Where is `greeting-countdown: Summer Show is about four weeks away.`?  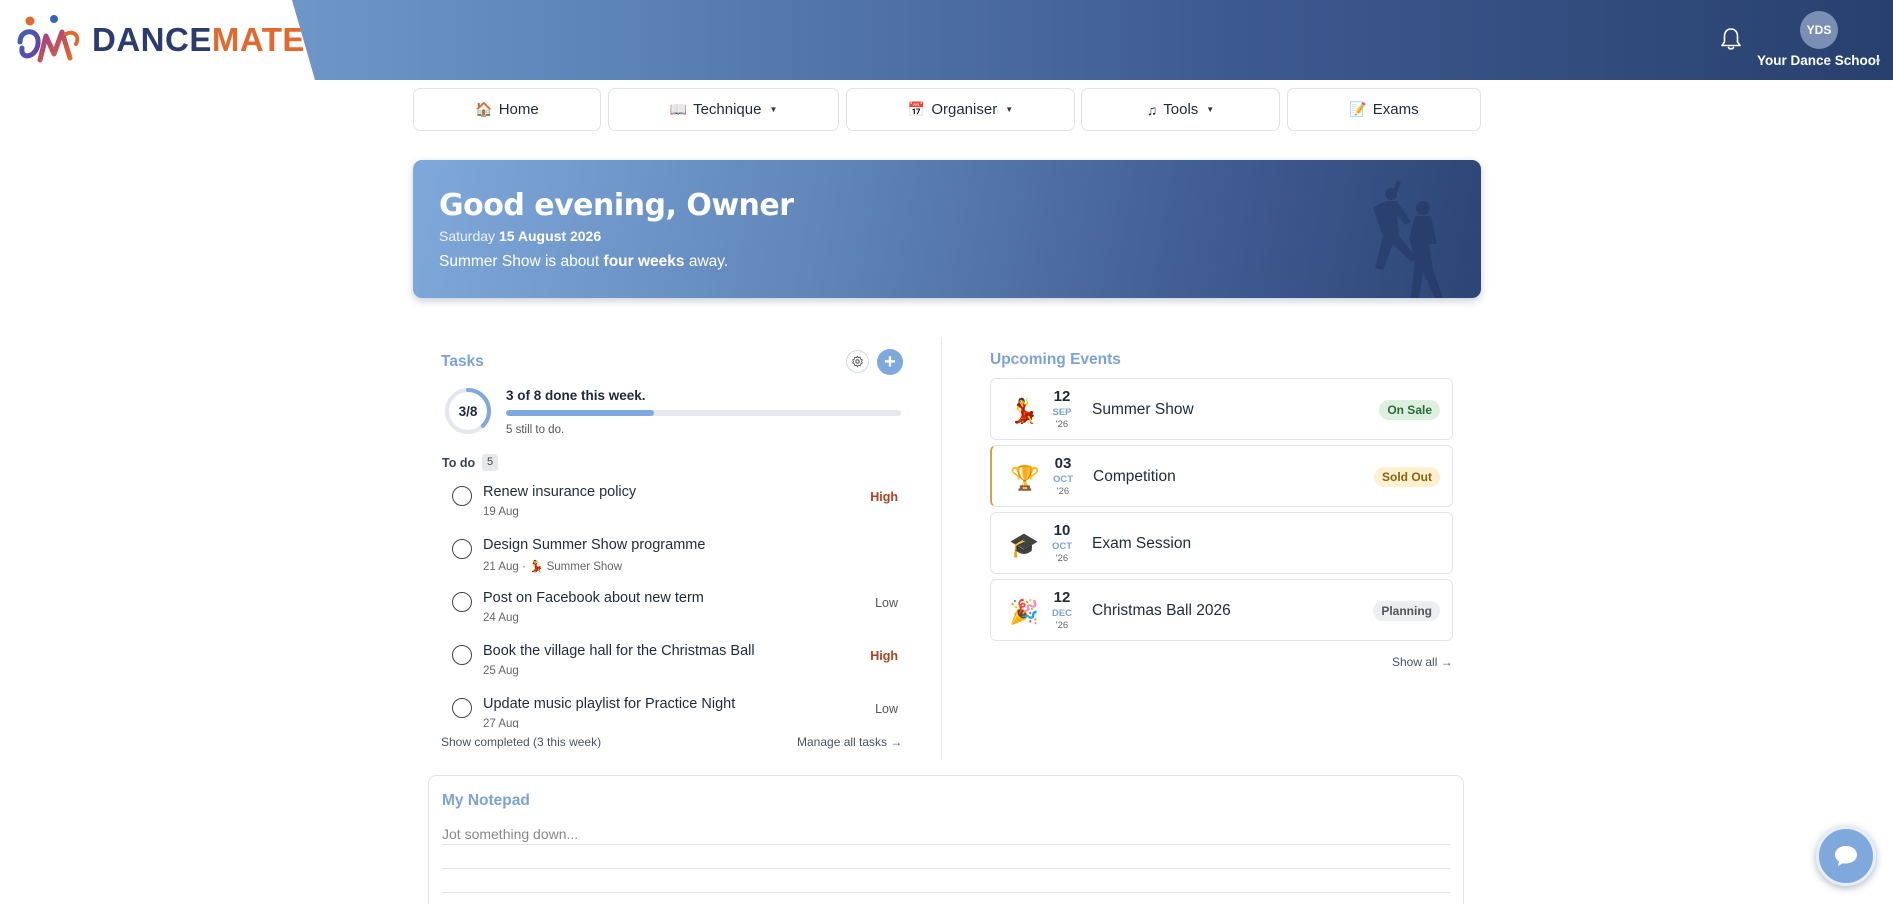 greeting-countdown: Summer Show is about four weeks away. is located at coordinates (583, 262).